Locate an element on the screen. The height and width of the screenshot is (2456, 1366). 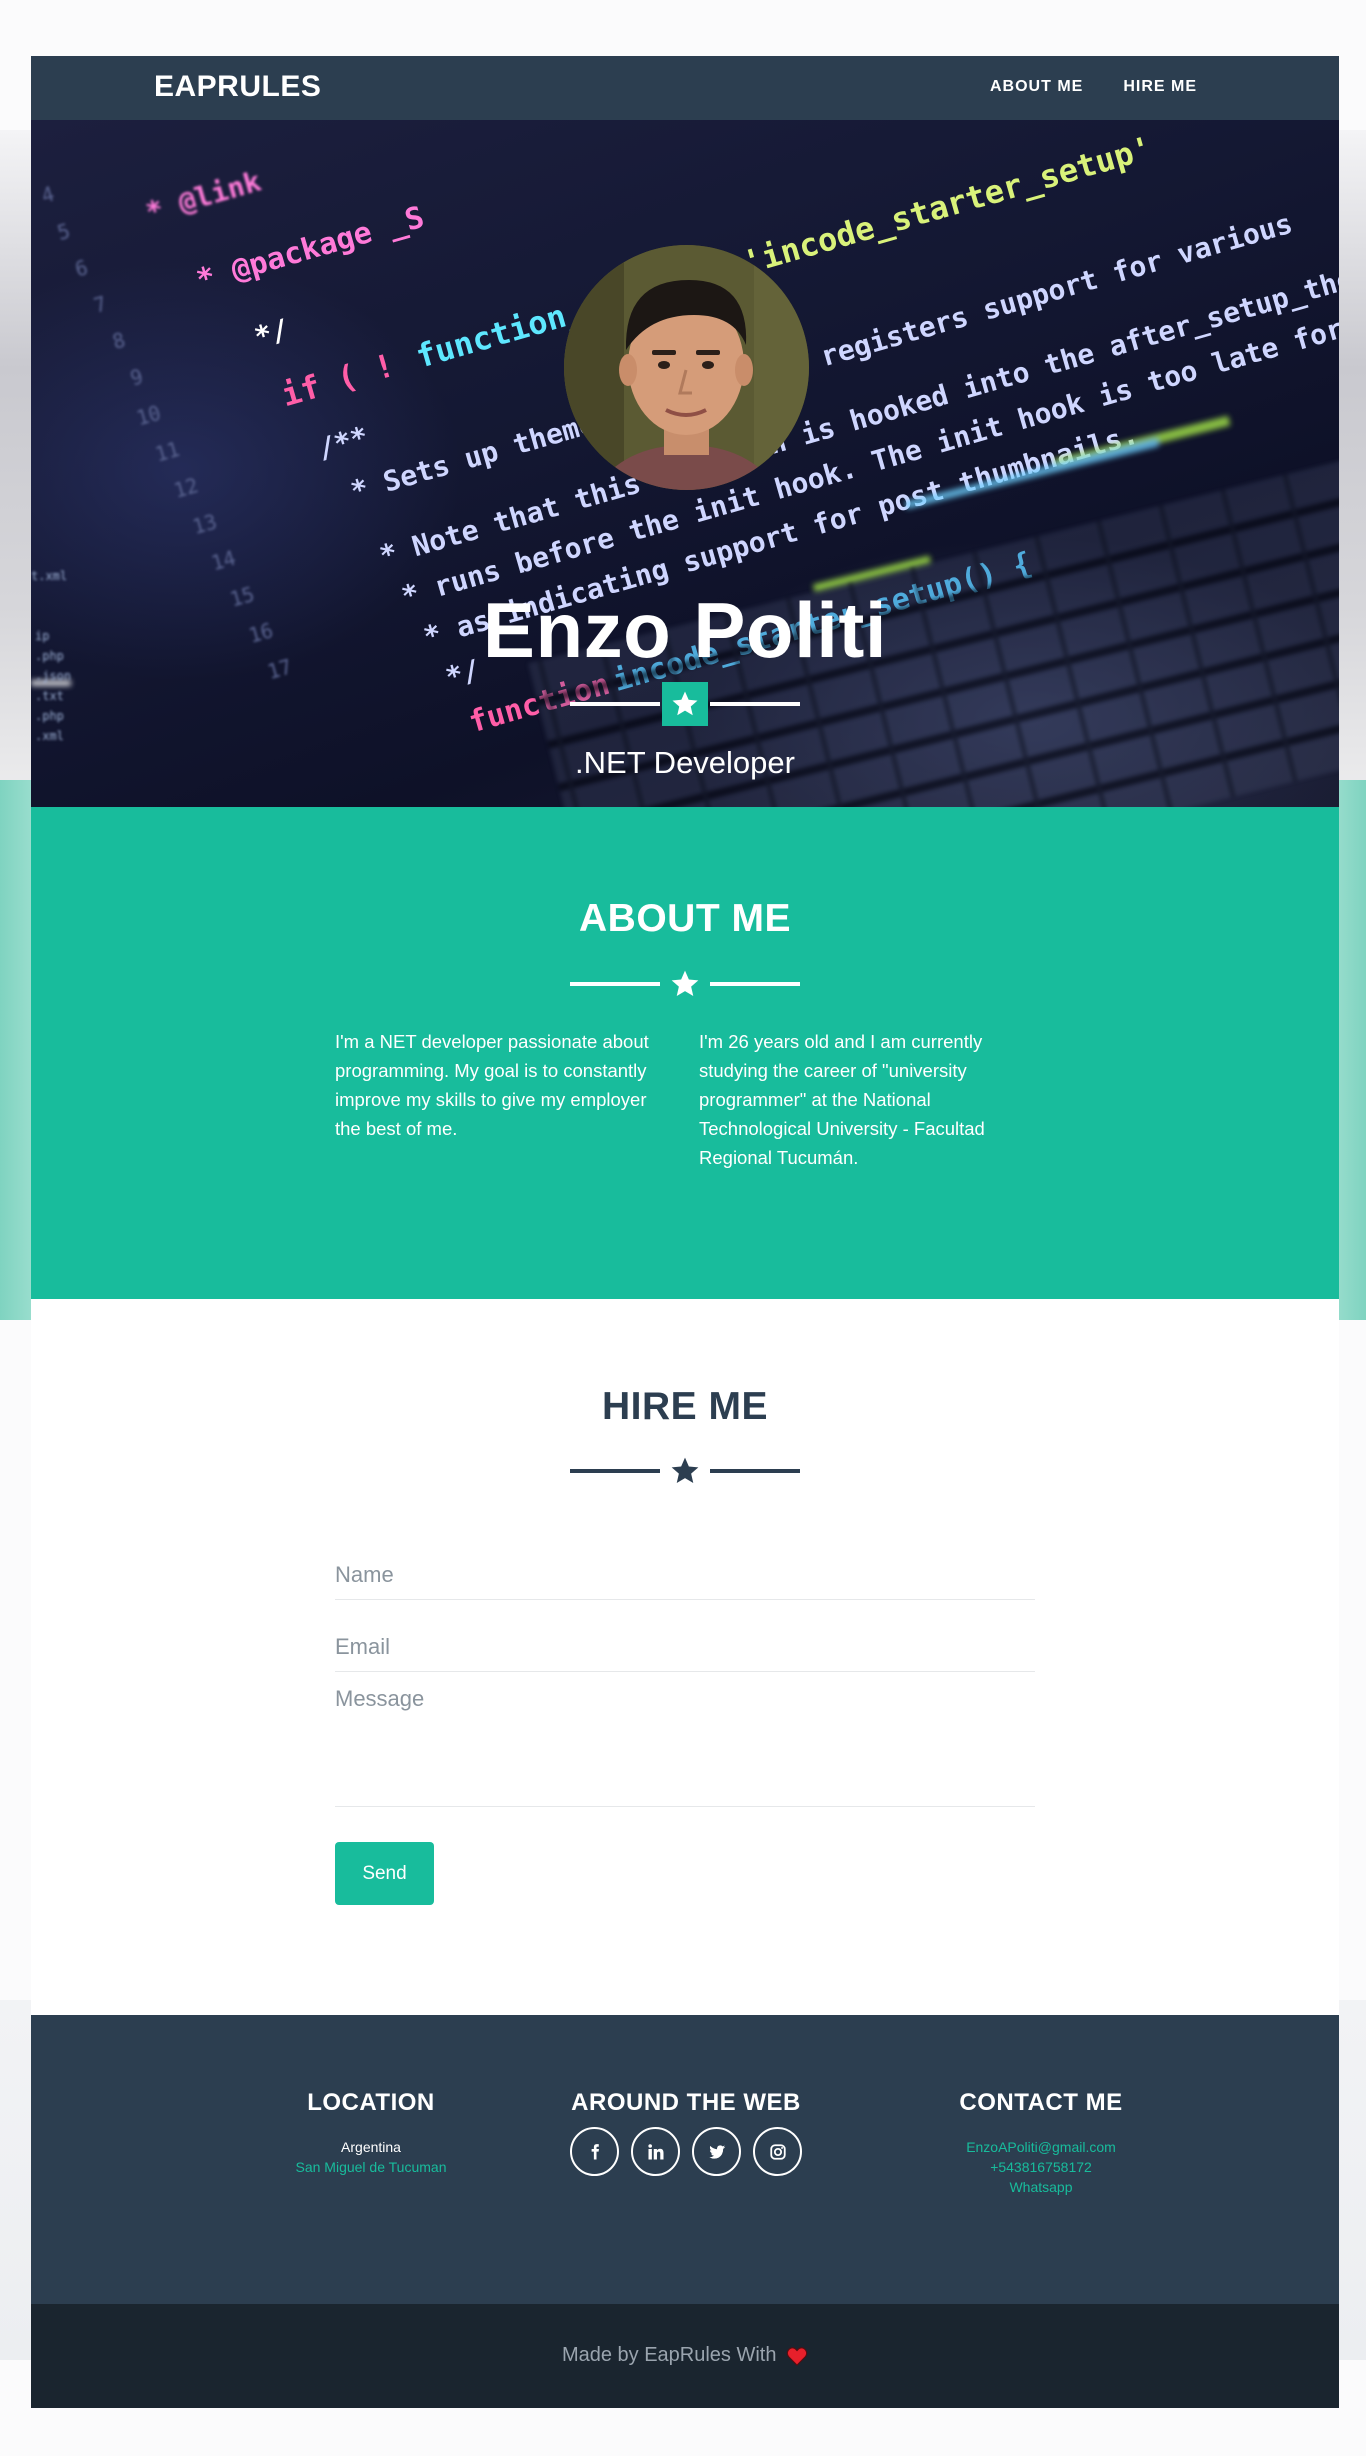
brand-logo: EAPRULES is located at coordinates (237, 87).